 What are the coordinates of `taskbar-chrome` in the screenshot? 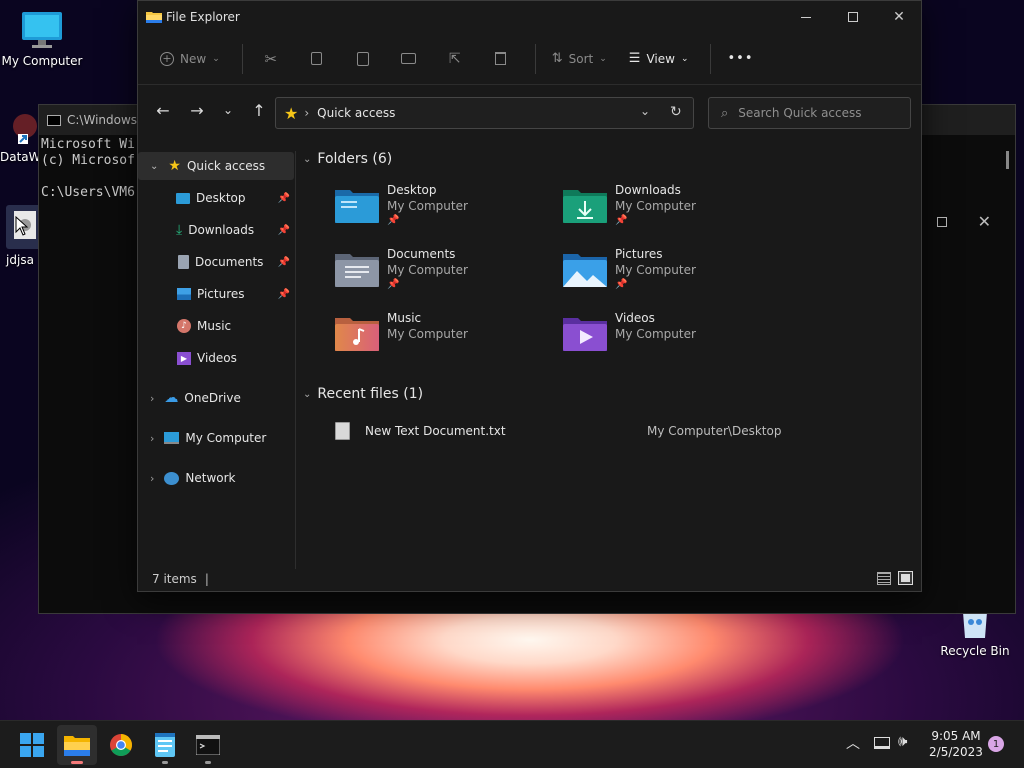 It's located at (121, 745).